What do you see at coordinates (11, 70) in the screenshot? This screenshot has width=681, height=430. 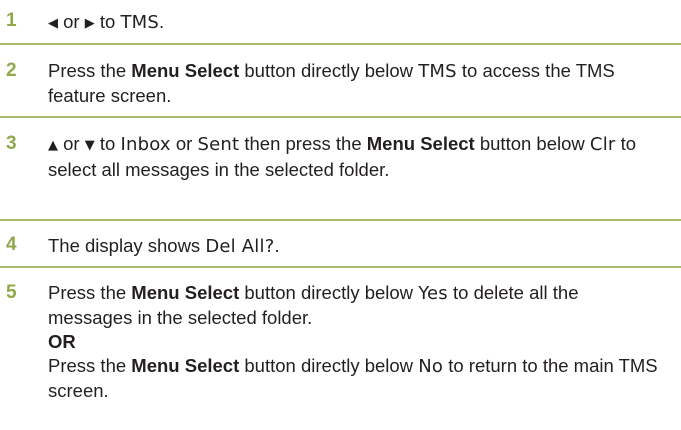 I see `step-number: 2` at bounding box center [11, 70].